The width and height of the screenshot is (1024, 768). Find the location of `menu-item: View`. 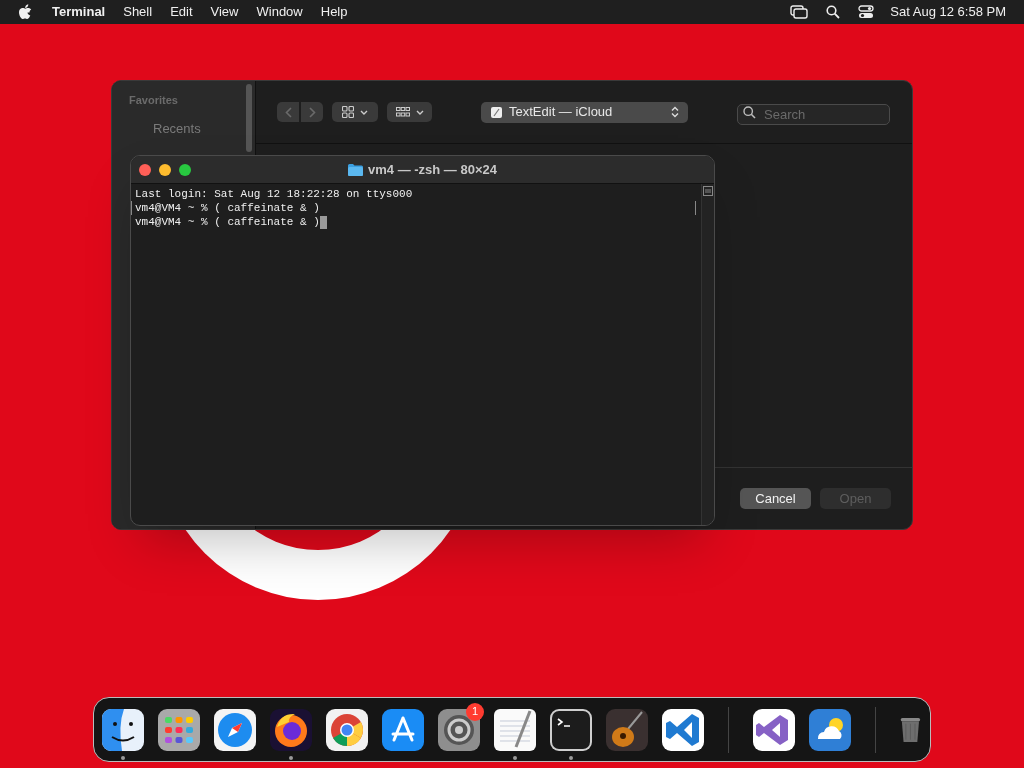

menu-item: View is located at coordinates (224, 12).